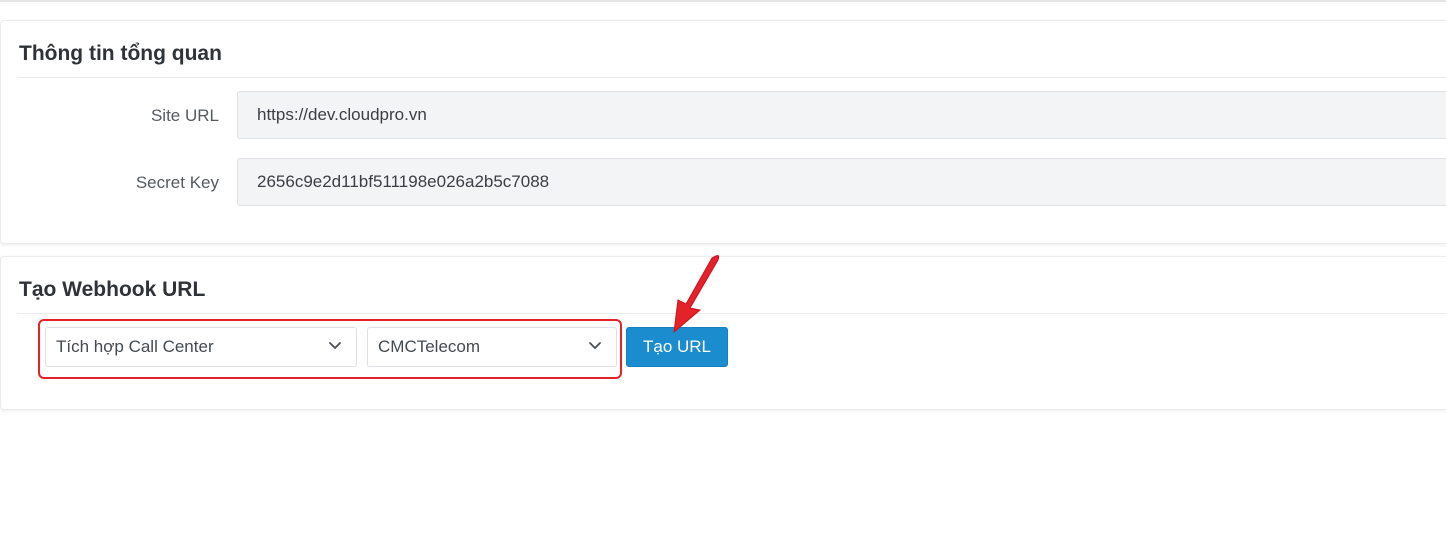  What do you see at coordinates (184, 115) in the screenshot?
I see `site-url-label: Site URL` at bounding box center [184, 115].